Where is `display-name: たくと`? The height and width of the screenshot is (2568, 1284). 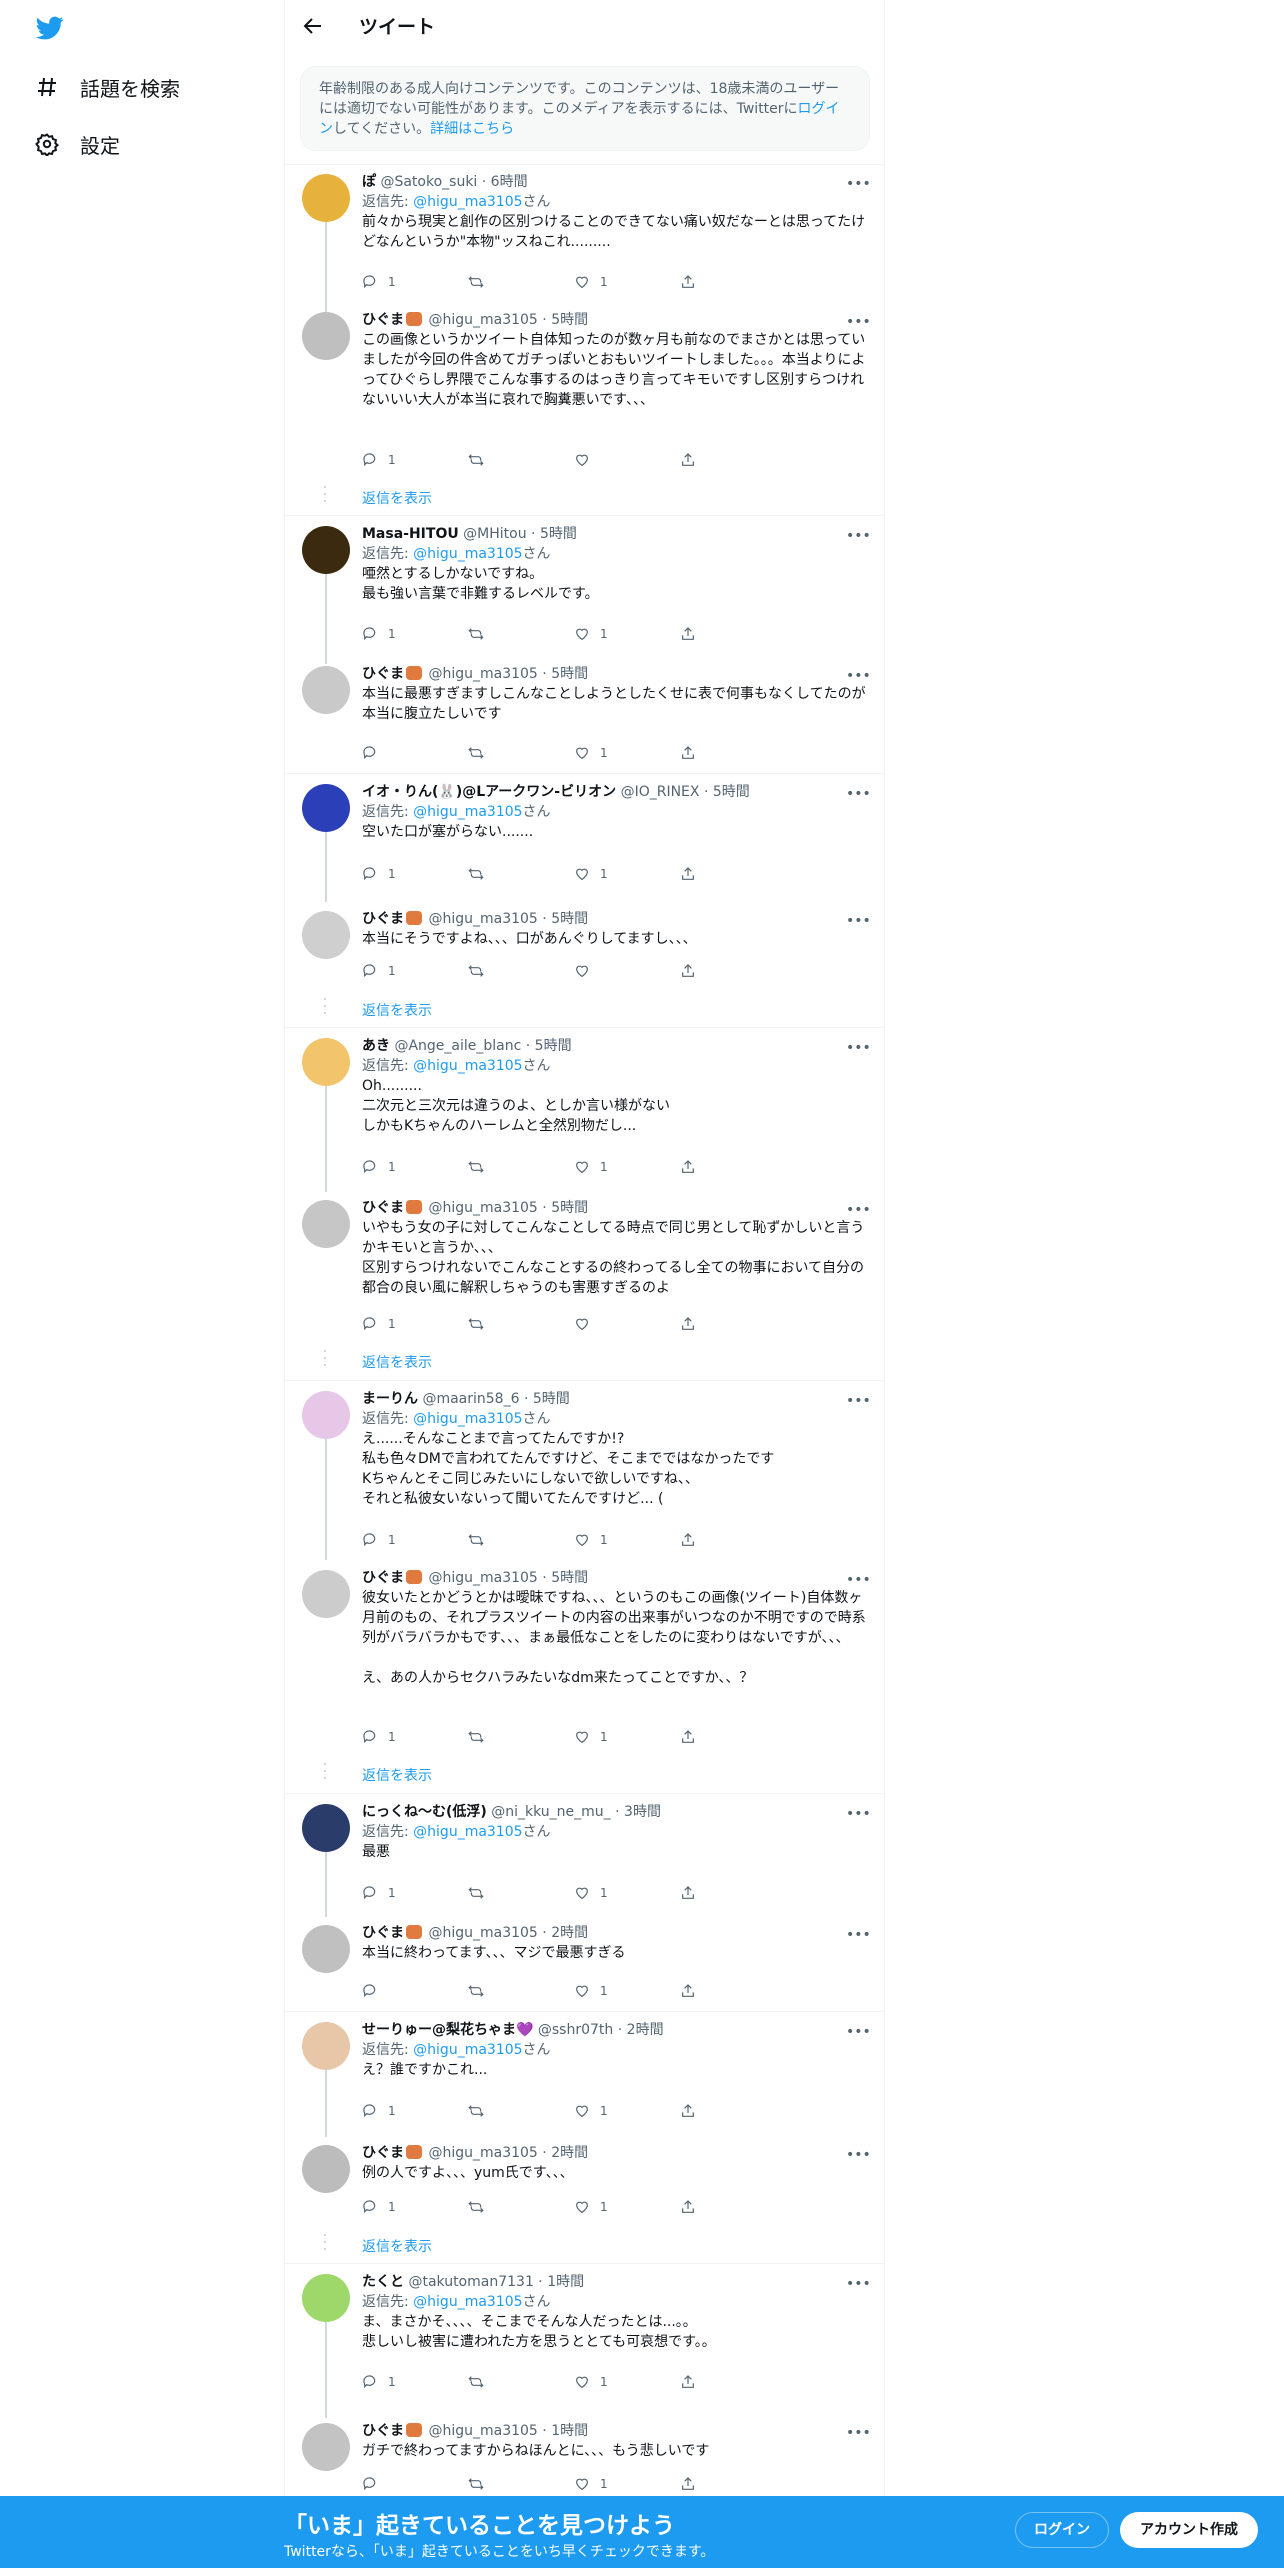
display-name: たくと is located at coordinates (383, 2282).